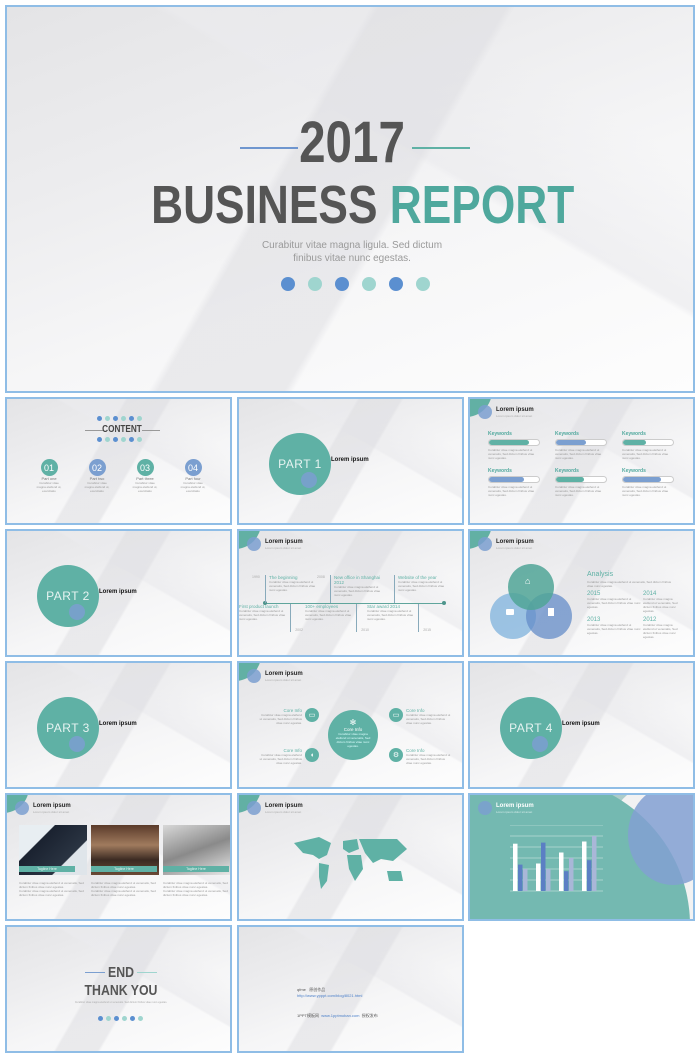 The height and width of the screenshot is (1058, 700). Describe the element at coordinates (581, 725) in the screenshot. I see `slide-part-4: PART 4 Lorem ipsum` at that location.